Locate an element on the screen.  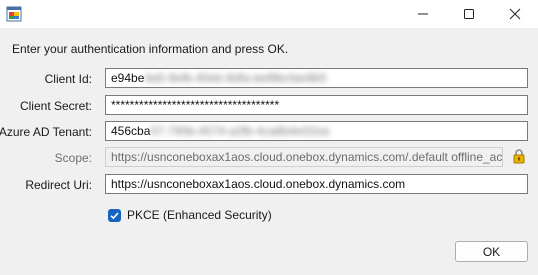
pkce-checkbox is located at coordinates (114, 215).